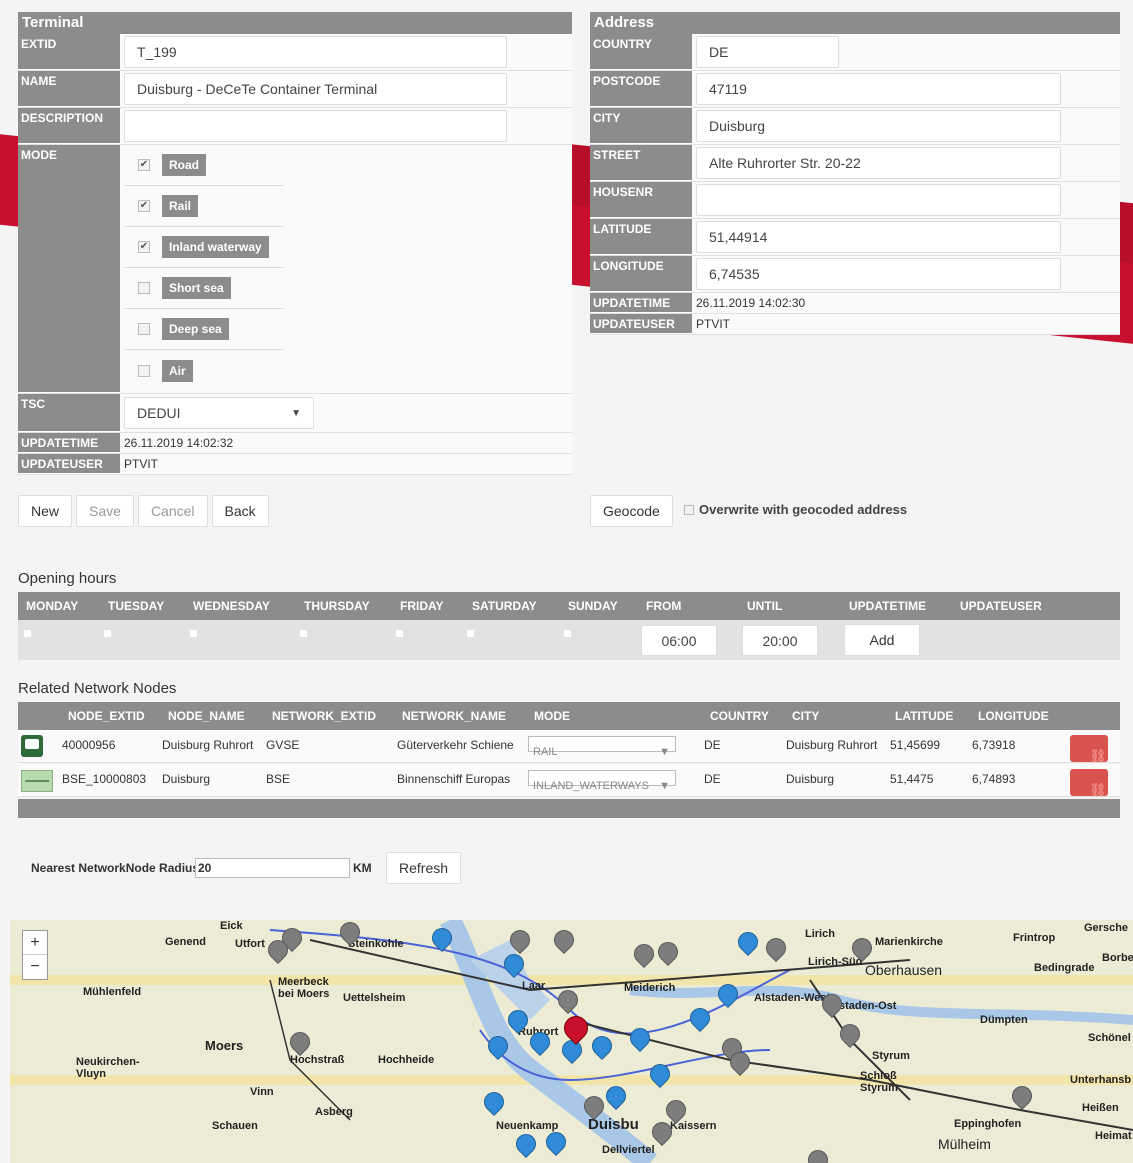  I want to click on waterway-icon, so click(37, 781).